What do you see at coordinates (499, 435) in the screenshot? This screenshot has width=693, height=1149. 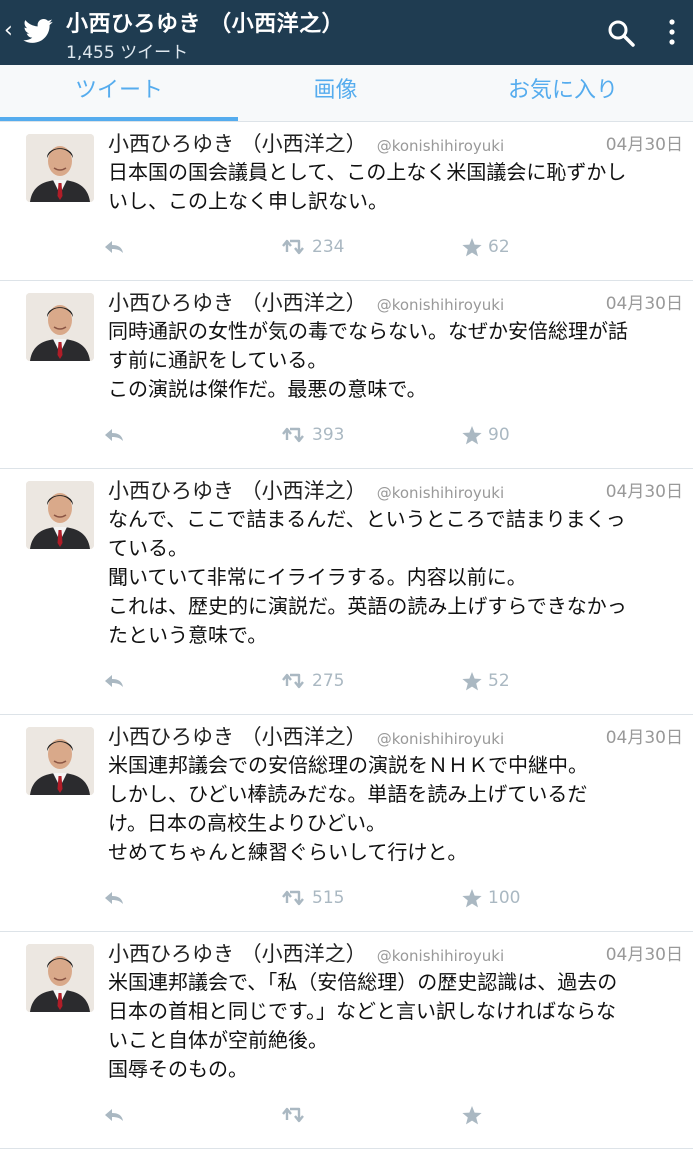 I see `favorite-count: 90` at bounding box center [499, 435].